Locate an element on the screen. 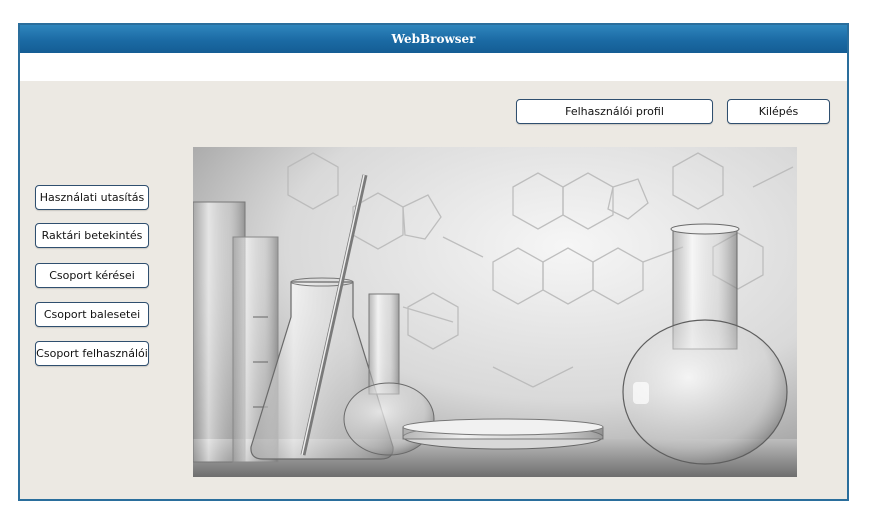 The image size is (869, 523). sidebar-item-usage-guide: Használati utasítás is located at coordinates (92, 197).